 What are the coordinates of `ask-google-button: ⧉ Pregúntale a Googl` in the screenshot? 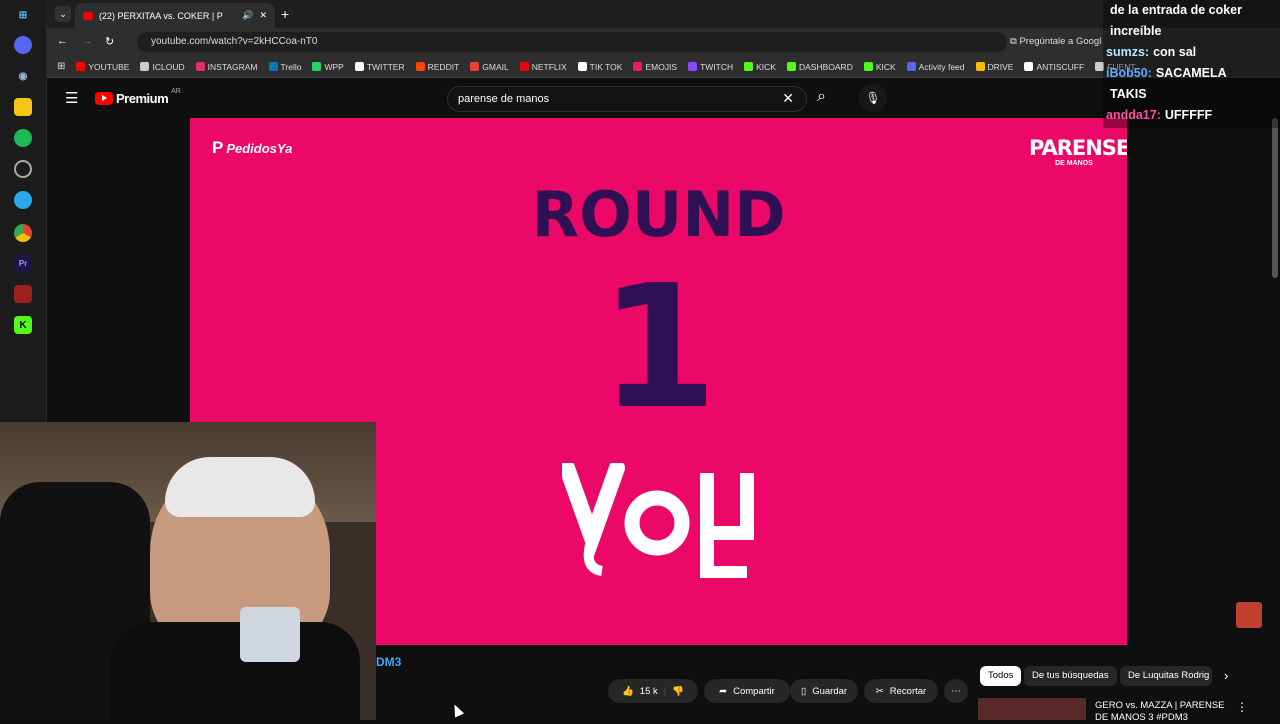 It's located at (1055, 41).